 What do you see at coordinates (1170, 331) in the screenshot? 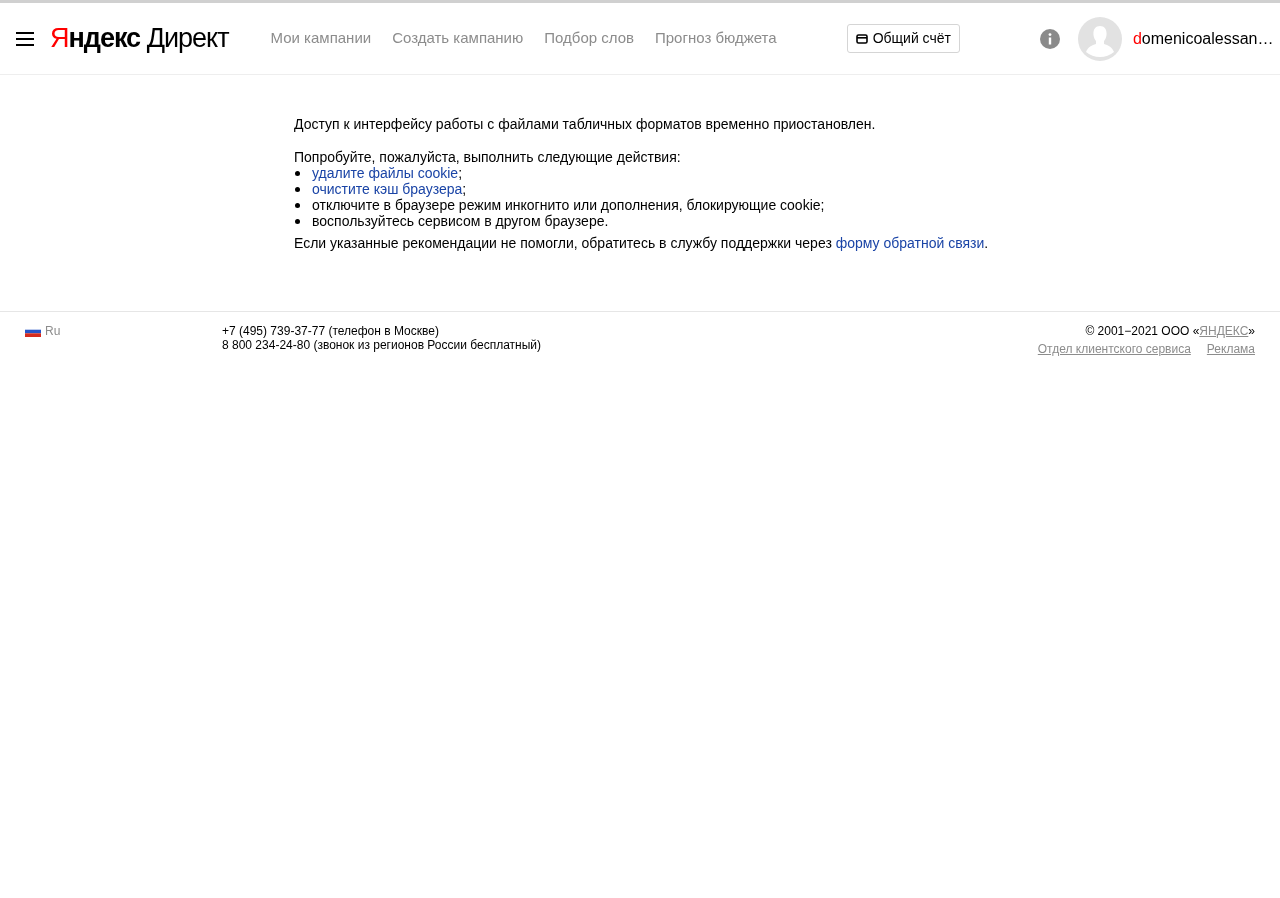
I see `copyright-text: © 2001−2021 ООО «ЯНДЕКС»` at bounding box center [1170, 331].